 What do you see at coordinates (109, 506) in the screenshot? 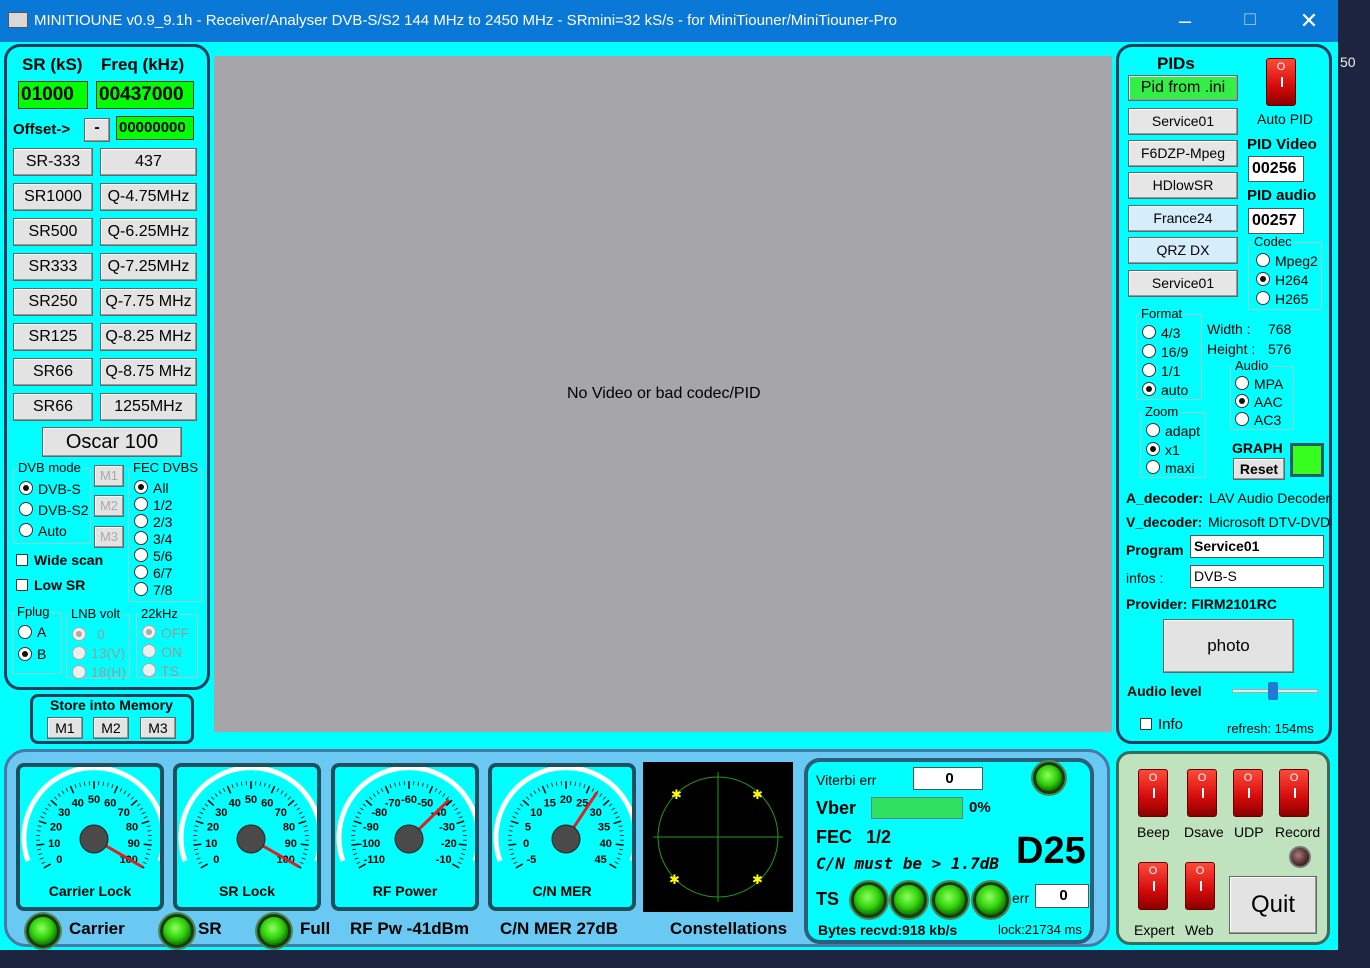
I see `memory-m2-button: M2` at bounding box center [109, 506].